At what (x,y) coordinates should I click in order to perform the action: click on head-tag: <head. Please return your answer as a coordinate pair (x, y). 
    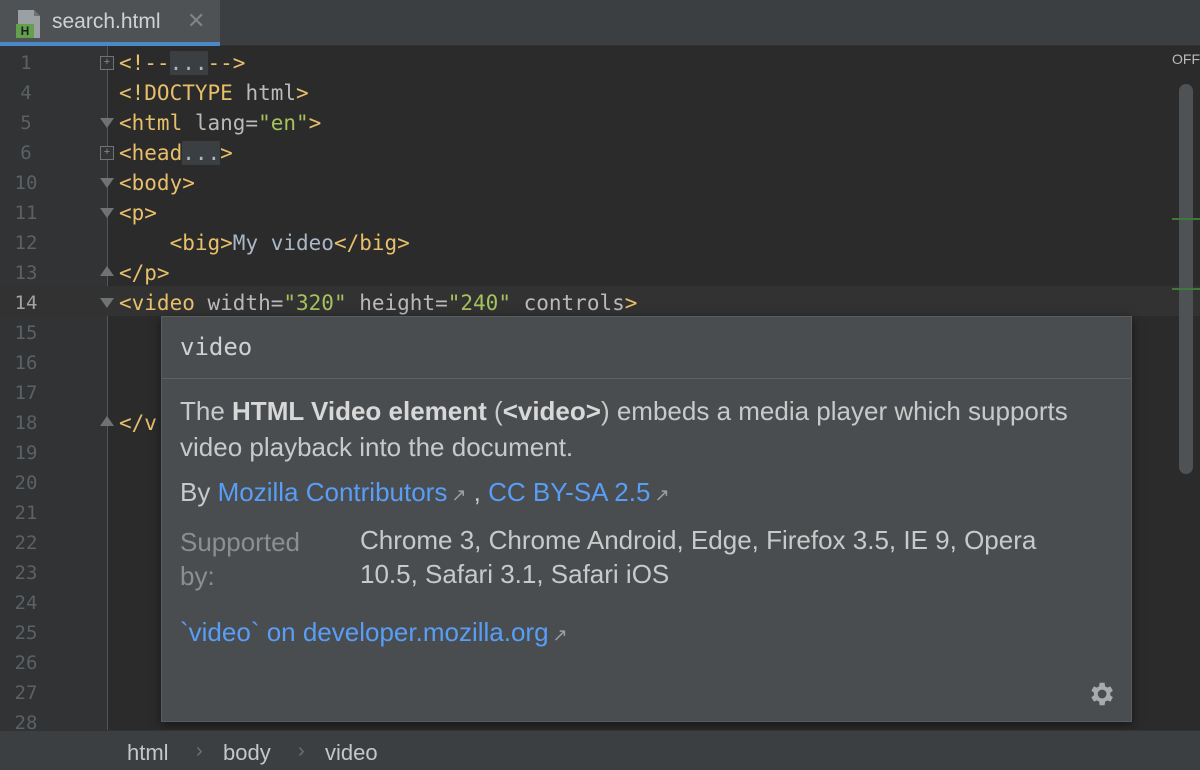
    Looking at the image, I should click on (150, 153).